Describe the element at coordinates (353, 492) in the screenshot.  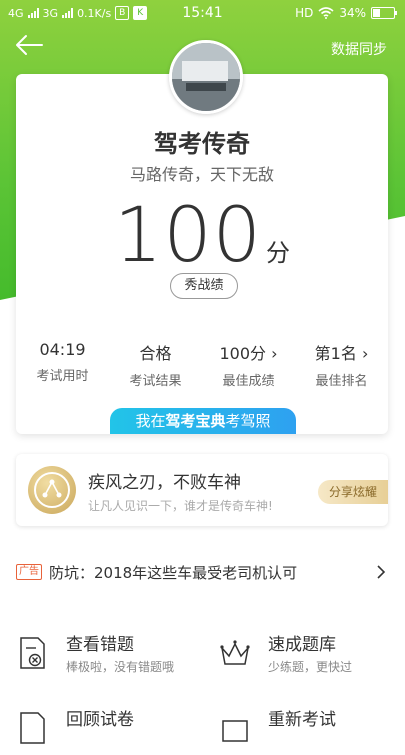
I see `share-button: 分享炫耀` at that location.